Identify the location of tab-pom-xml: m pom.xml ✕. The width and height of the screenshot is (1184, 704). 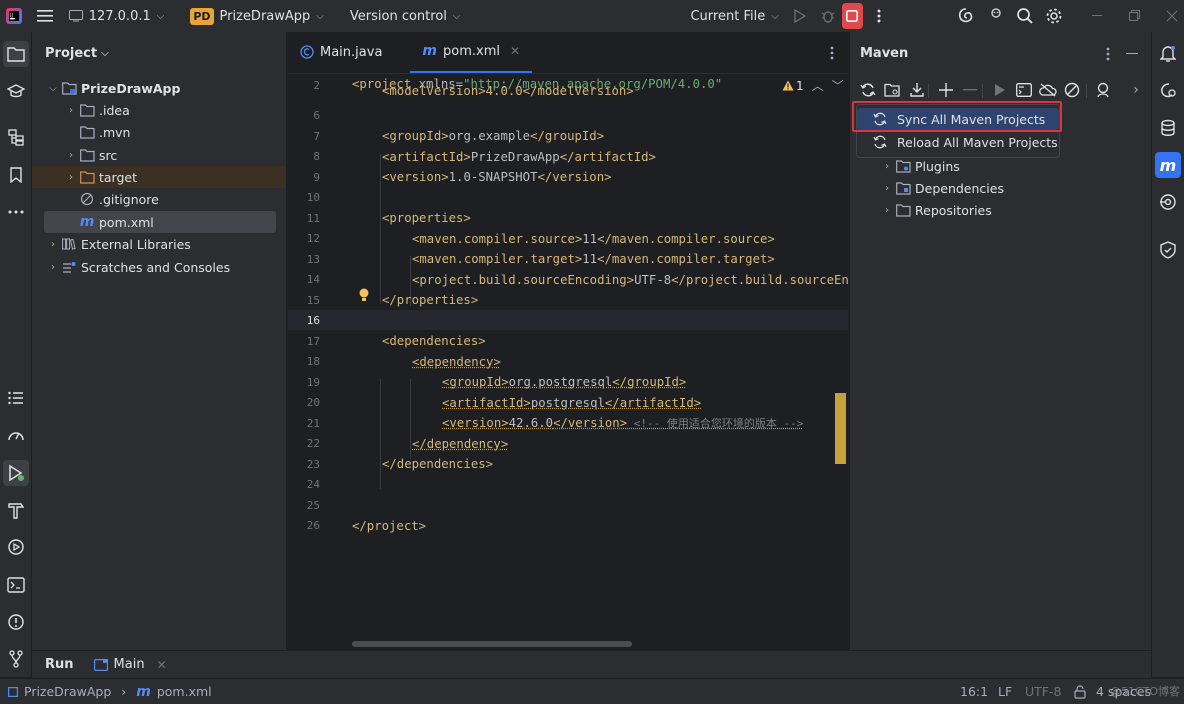
(471, 52).